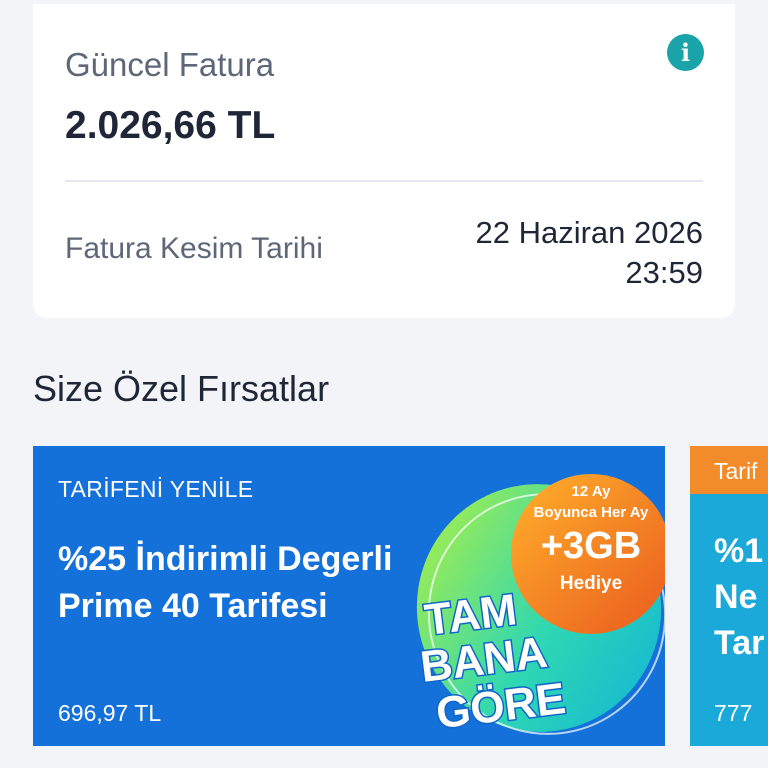  Describe the element at coordinates (589, 232) in the screenshot. I see `bill-cut-date: 22 Haziran 2026` at that location.